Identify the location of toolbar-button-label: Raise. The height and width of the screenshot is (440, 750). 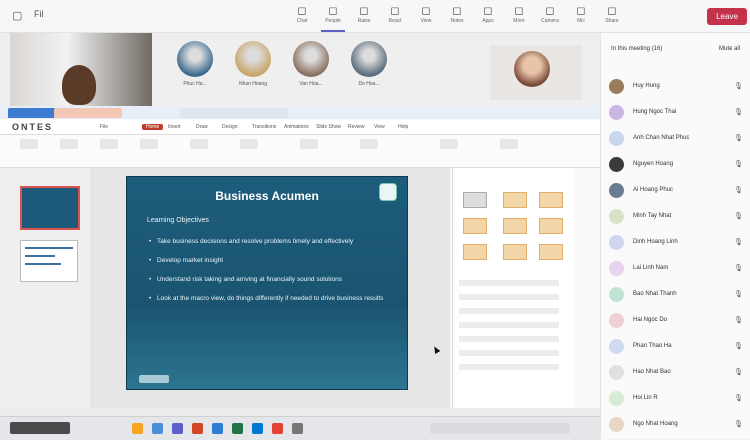
(364, 21).